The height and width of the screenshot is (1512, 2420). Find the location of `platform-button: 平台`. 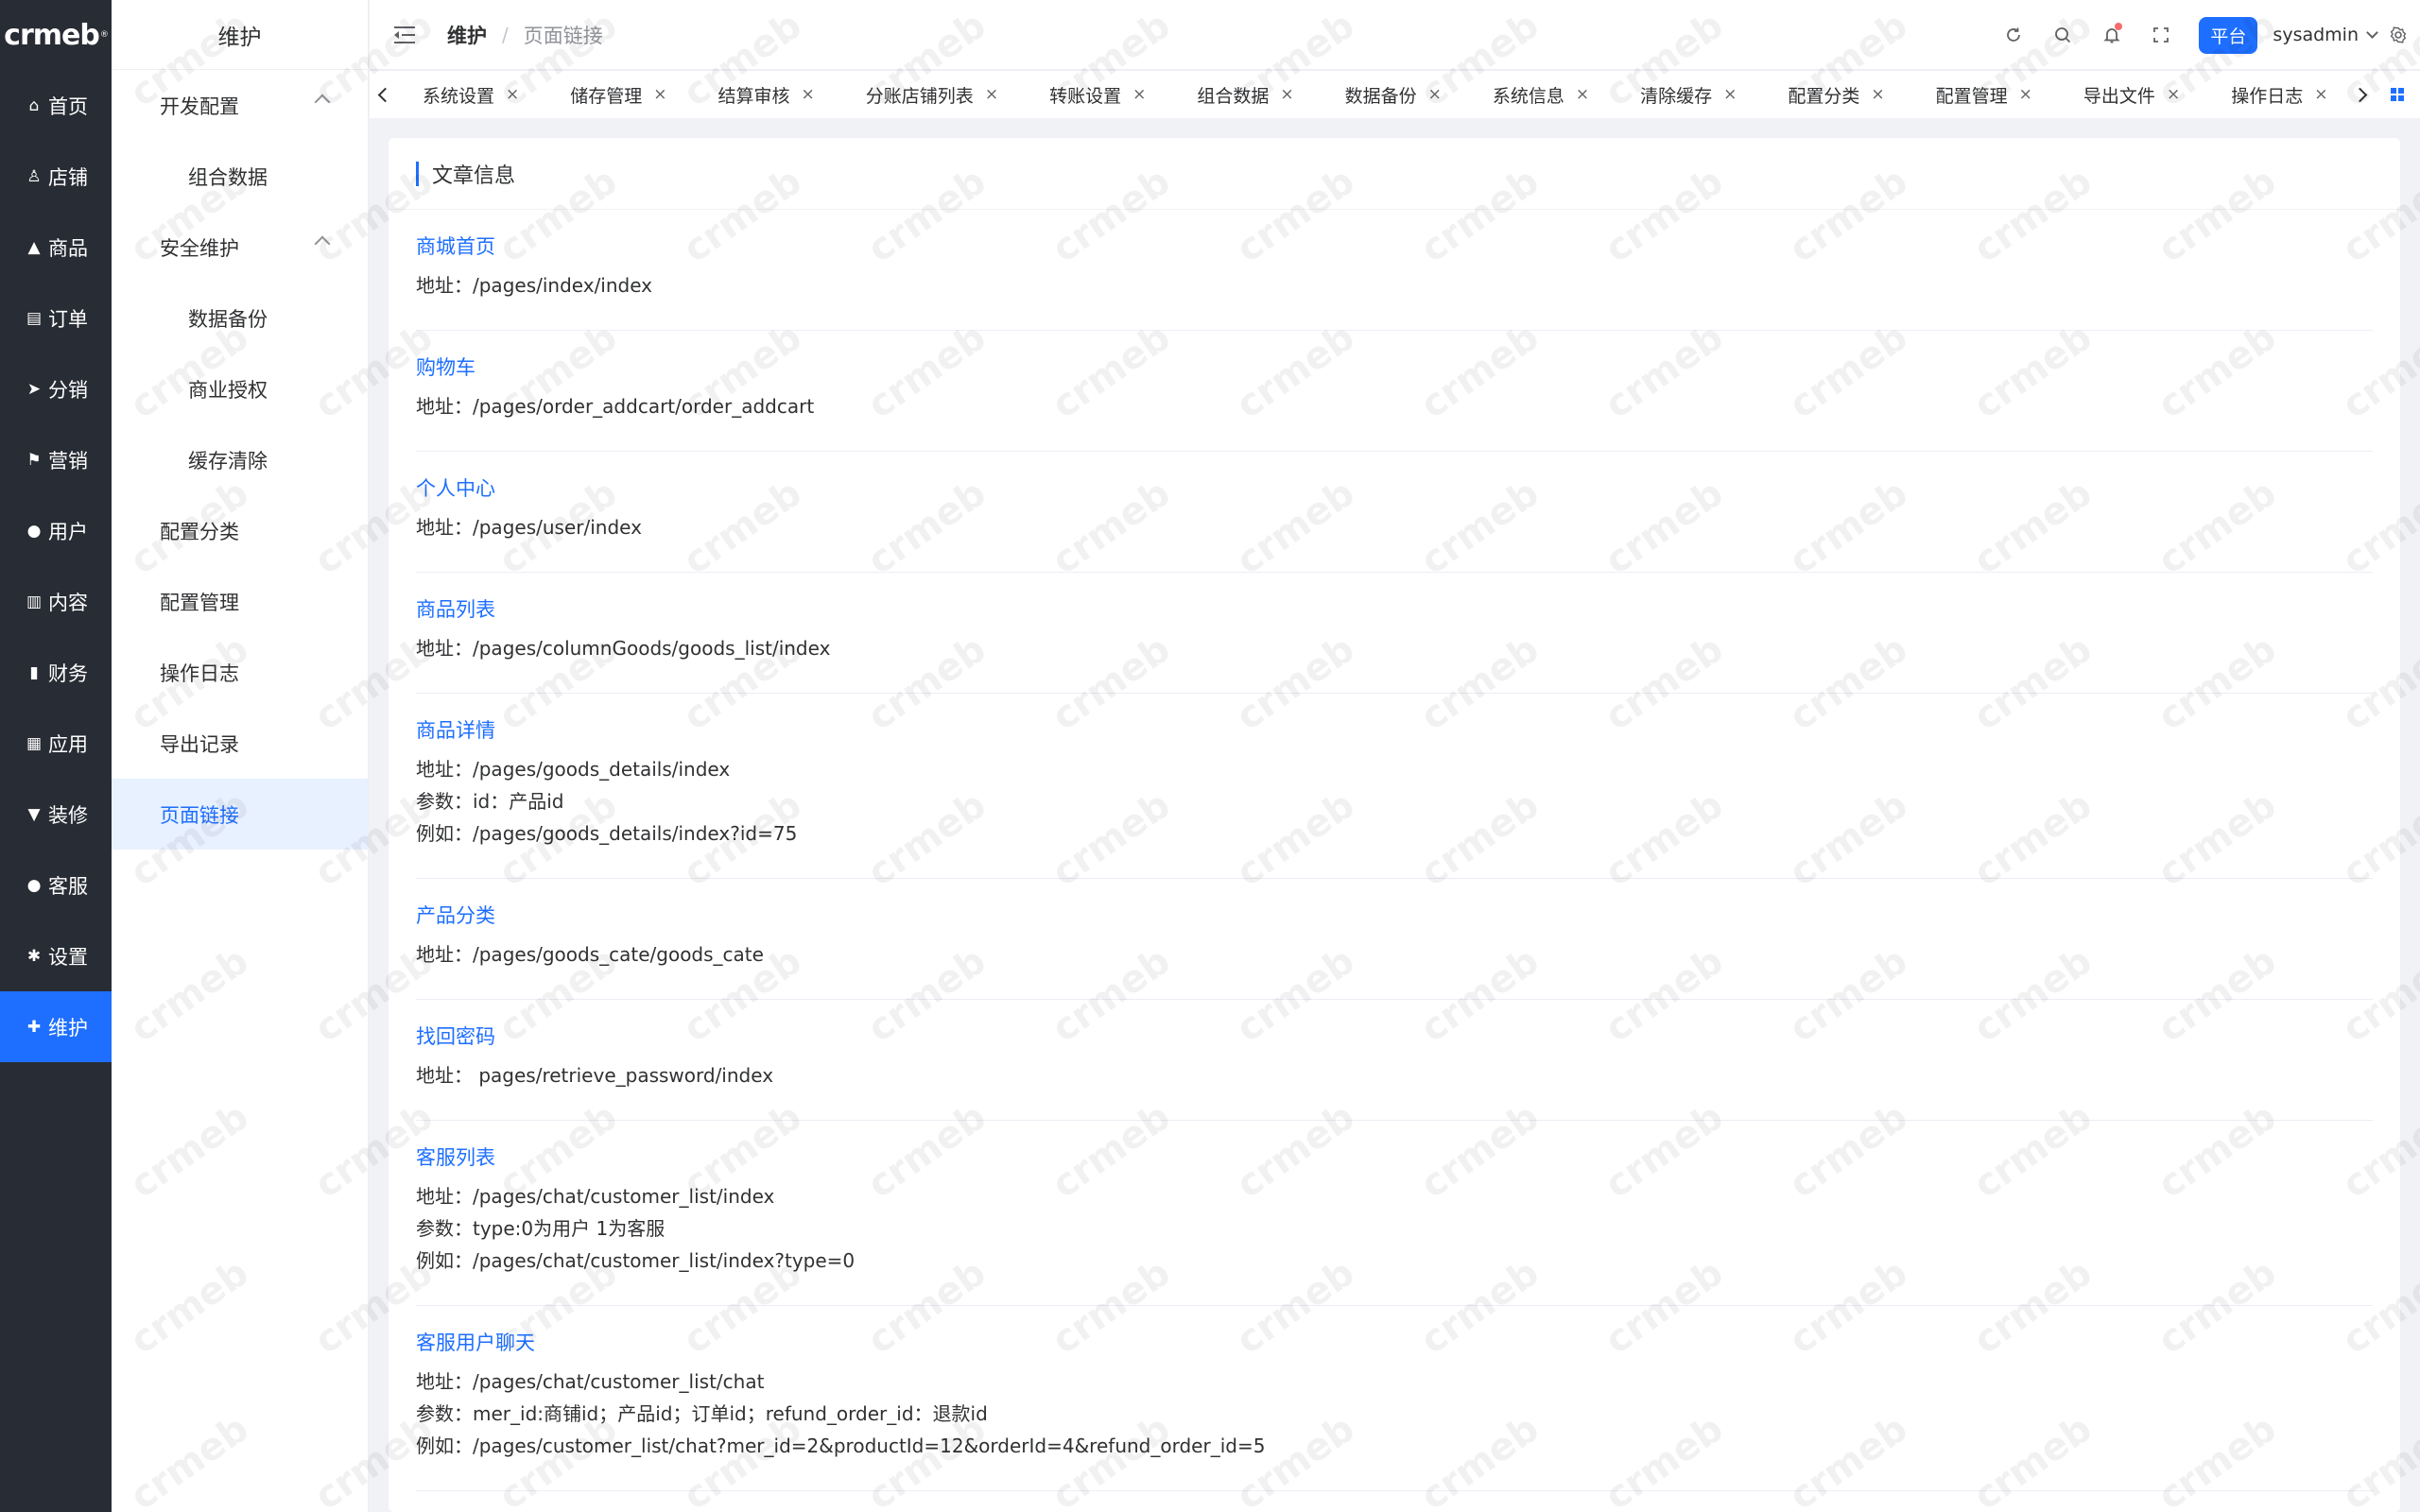

platform-button: 平台 is located at coordinates (2228, 35).